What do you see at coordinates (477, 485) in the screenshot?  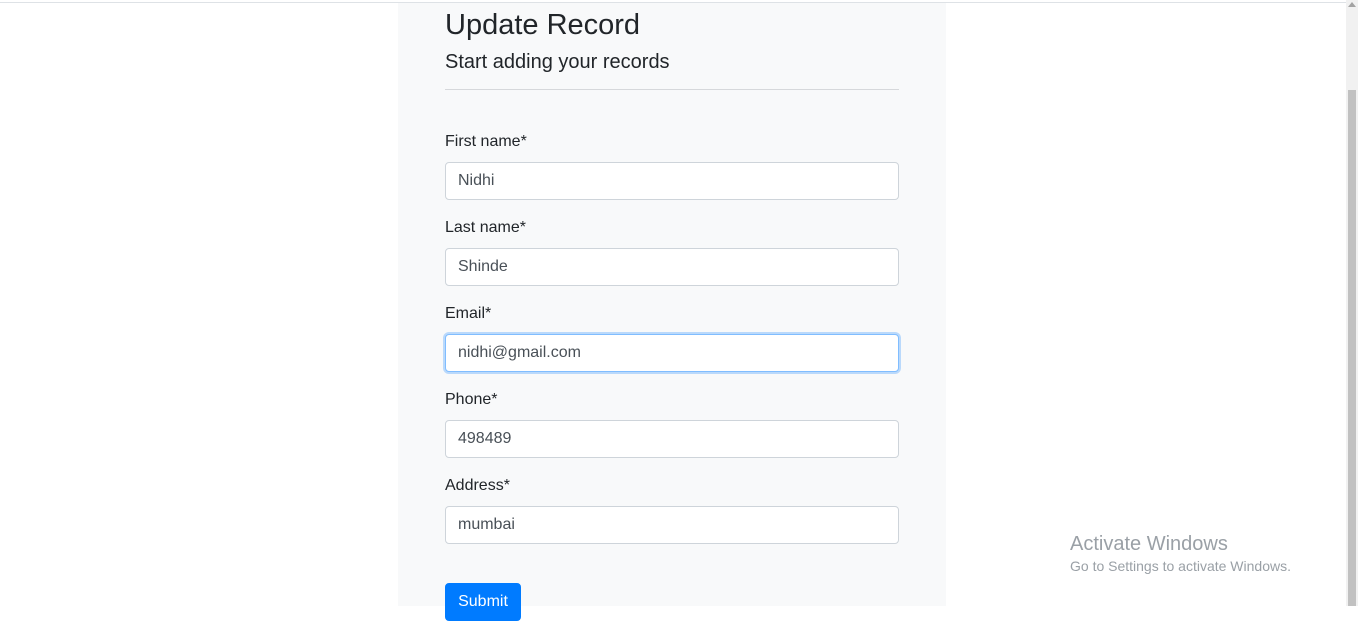 I see `address-label: Address*` at bounding box center [477, 485].